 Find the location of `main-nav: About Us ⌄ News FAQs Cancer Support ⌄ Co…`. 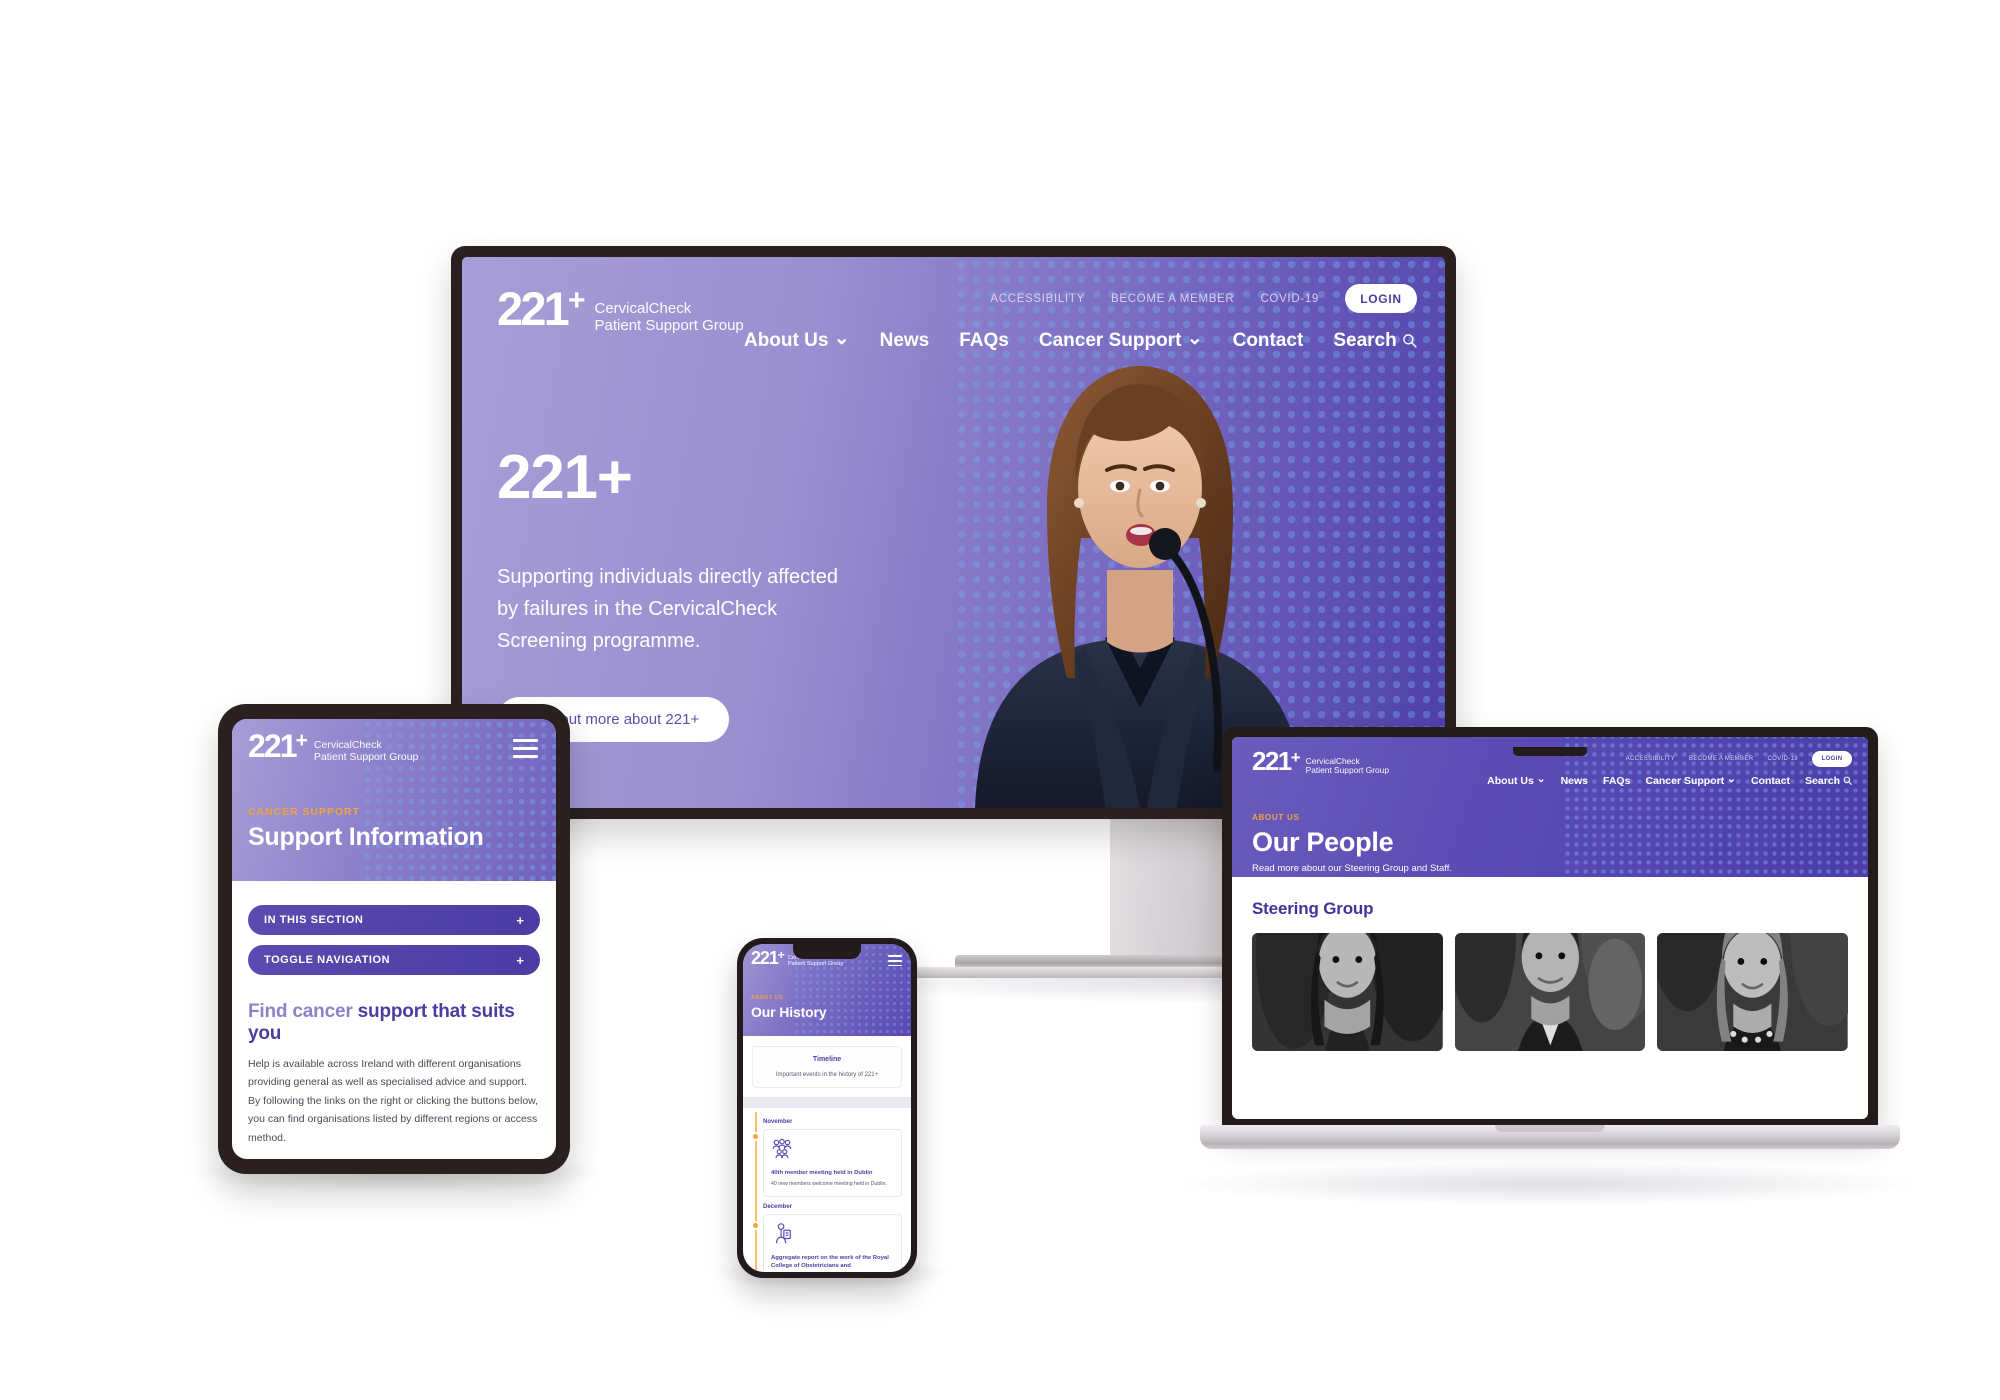

main-nav: About Us ⌄ News FAQs Cancer Support ⌄ Co… is located at coordinates (1080, 340).